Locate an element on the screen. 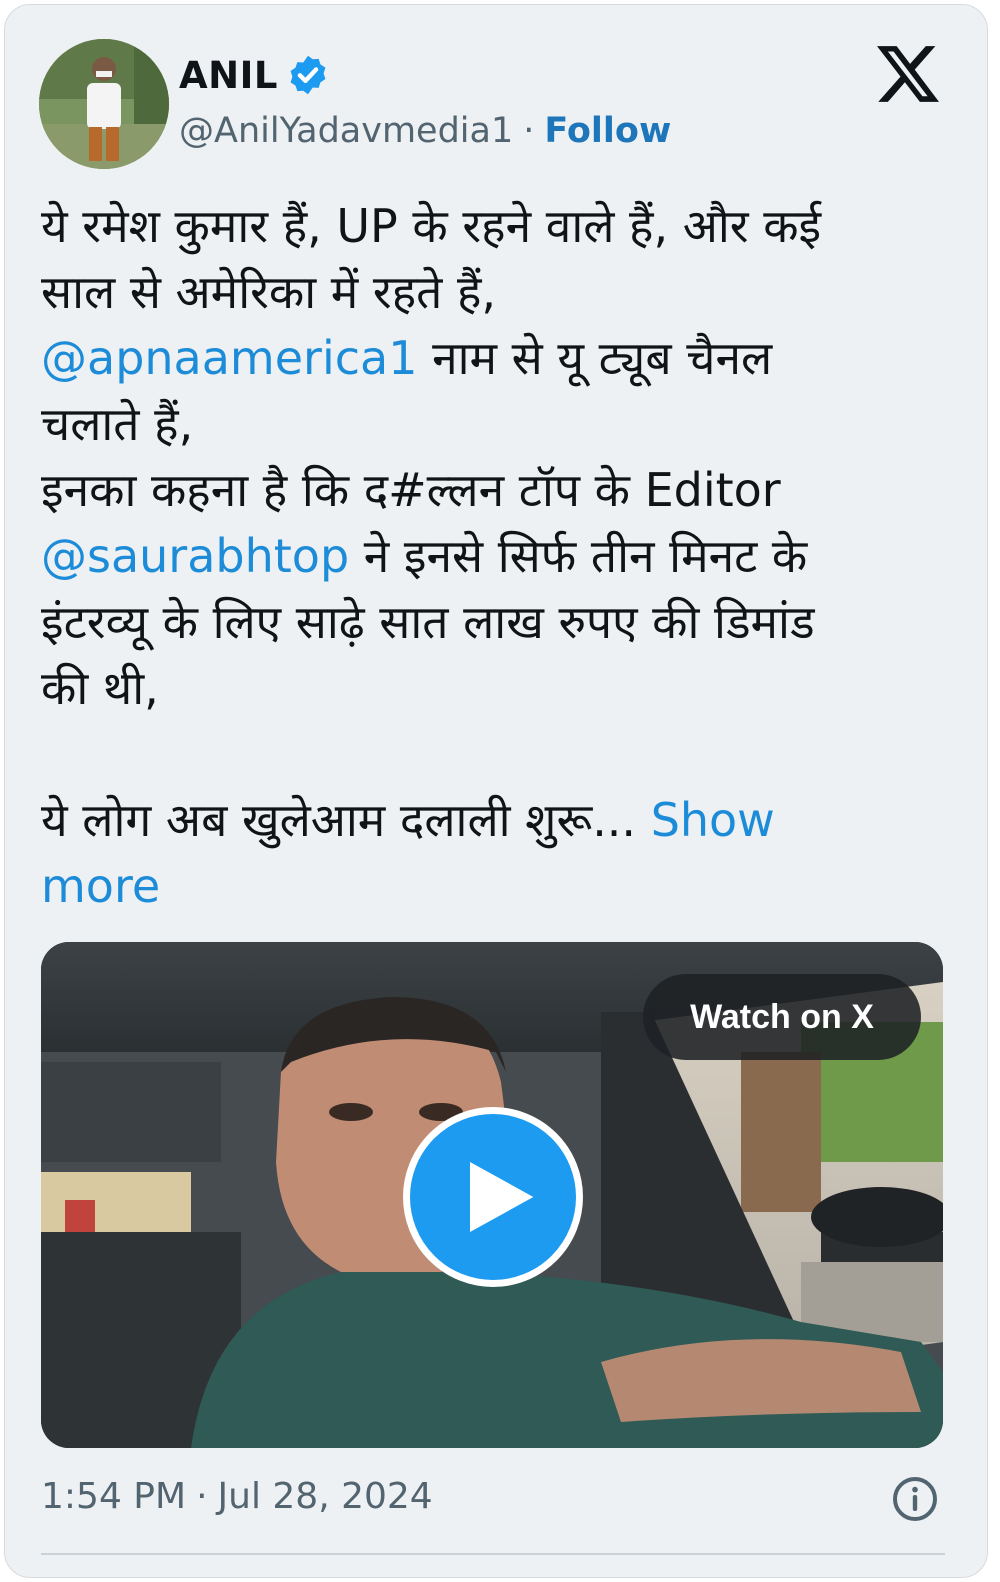 This screenshot has width=1000, height=1582. mention-link: @apnaamerica1 is located at coordinates (229, 358).